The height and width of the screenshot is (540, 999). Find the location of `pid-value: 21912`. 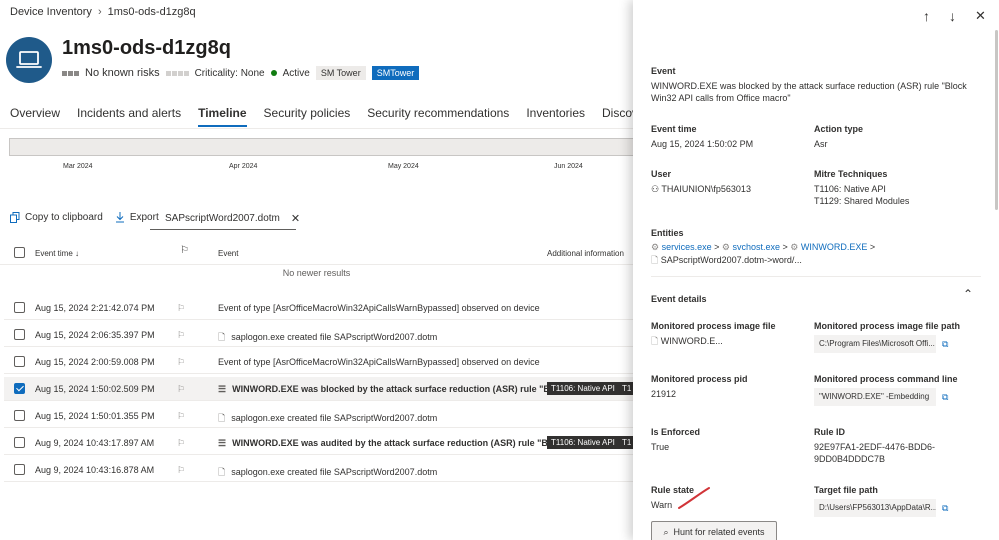

pid-value: 21912 is located at coordinates (664, 394).